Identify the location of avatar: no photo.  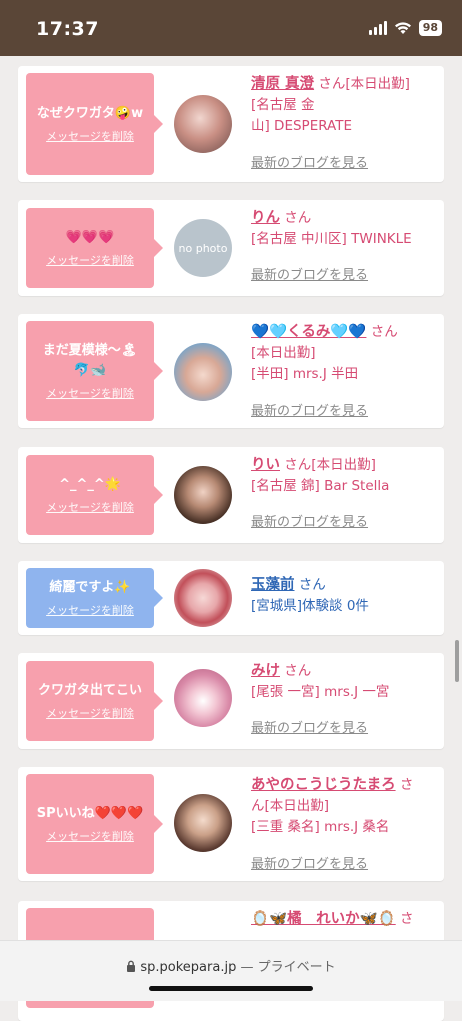
(203, 248).